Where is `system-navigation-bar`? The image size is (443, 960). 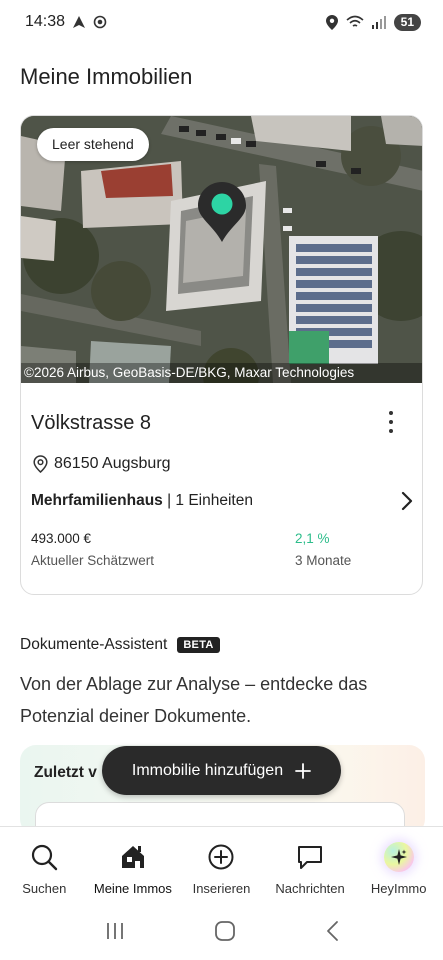 system-navigation-bar is located at coordinates (221, 931).